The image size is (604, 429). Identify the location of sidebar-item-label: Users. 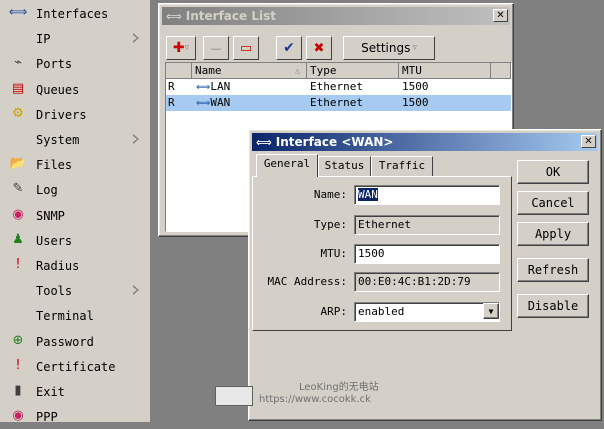
(54, 240).